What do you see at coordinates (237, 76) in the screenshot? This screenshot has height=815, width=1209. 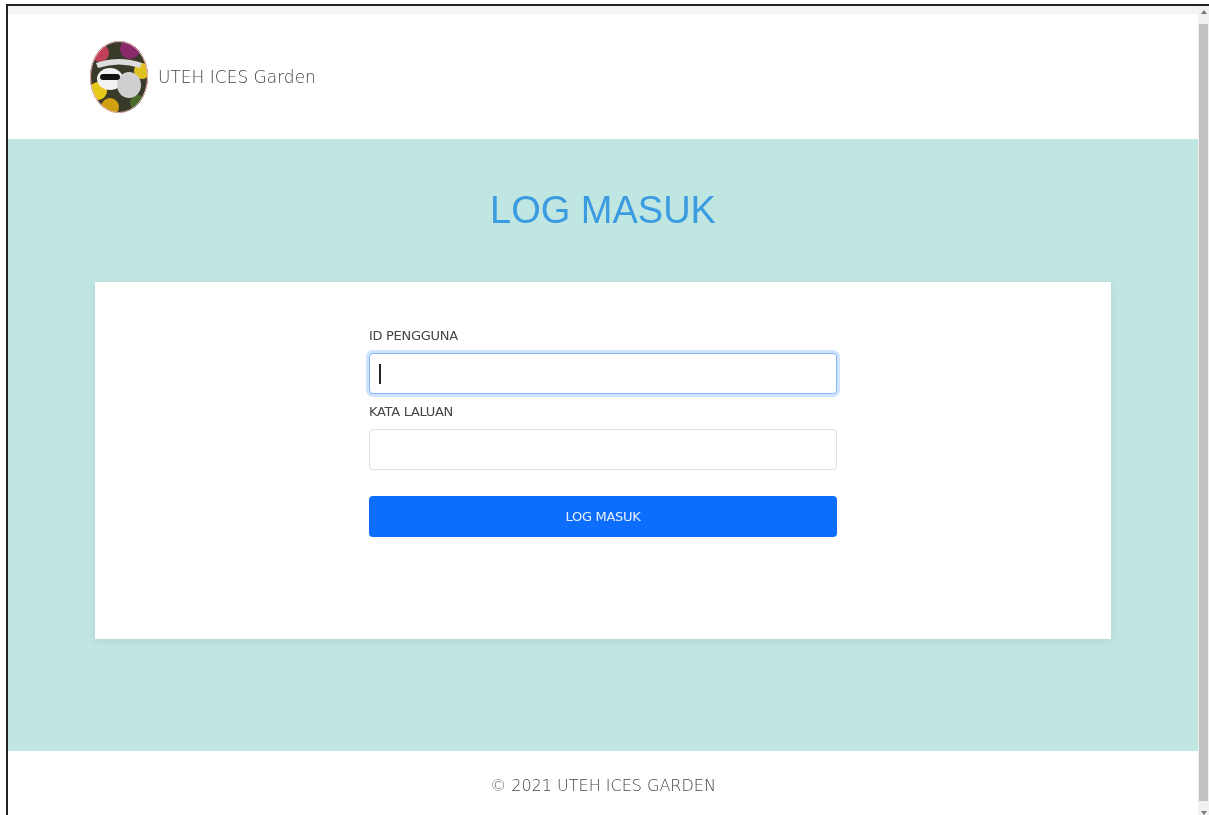 I see `brand-name: UTEH ICES Garden` at bounding box center [237, 76].